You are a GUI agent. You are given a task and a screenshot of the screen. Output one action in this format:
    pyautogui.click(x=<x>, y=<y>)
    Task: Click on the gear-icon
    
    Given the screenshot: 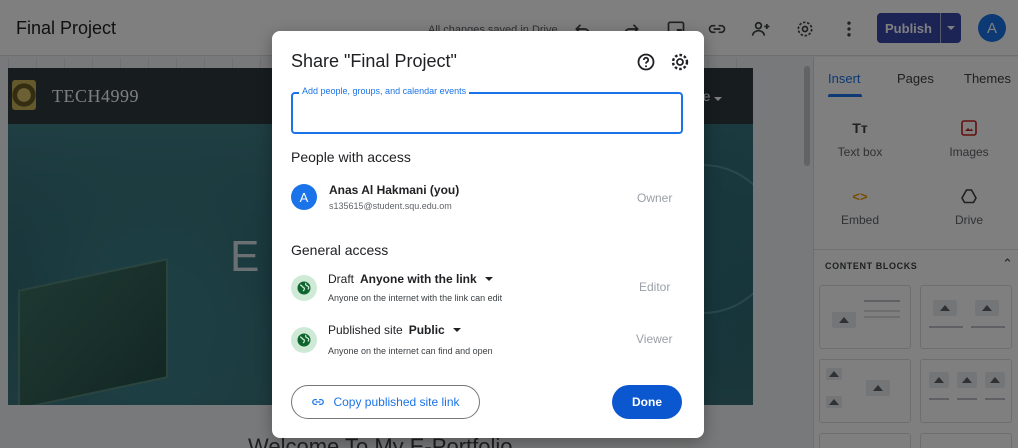 What is the action you would take?
    pyautogui.click(x=680, y=62)
    